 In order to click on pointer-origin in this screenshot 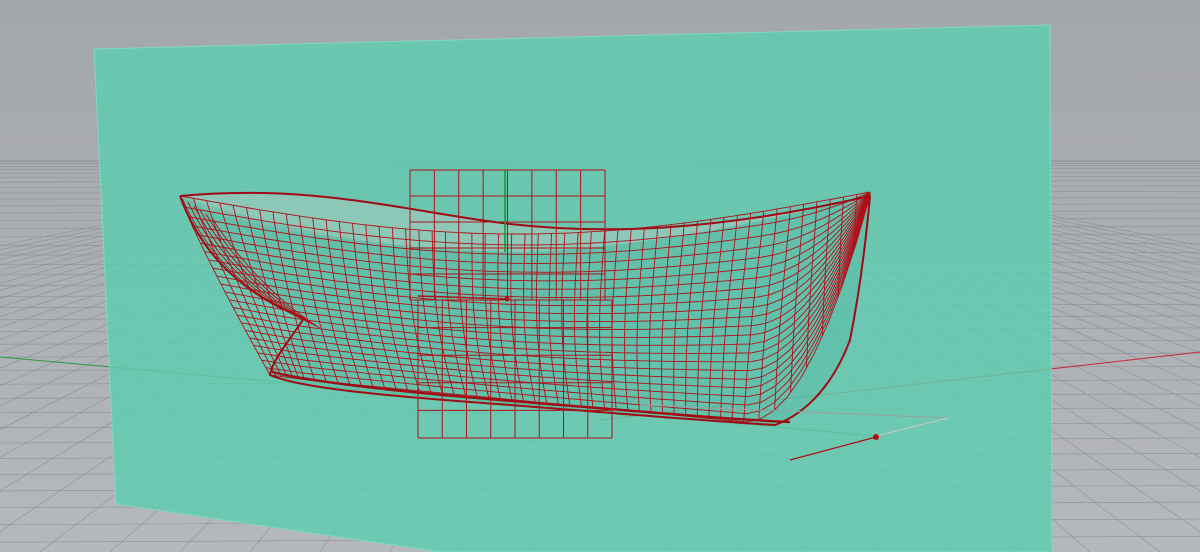, I will do `click(876, 437)`.